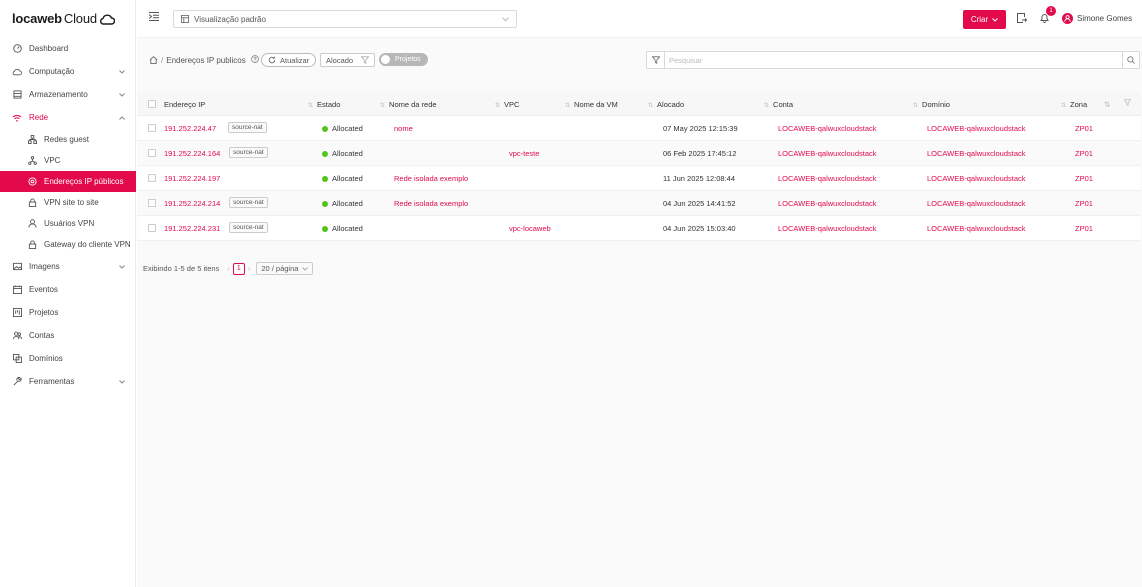  Describe the element at coordinates (68, 244) in the screenshot. I see `sidebar-item-gateway-vpn: Gateway do cliente VPN` at that location.